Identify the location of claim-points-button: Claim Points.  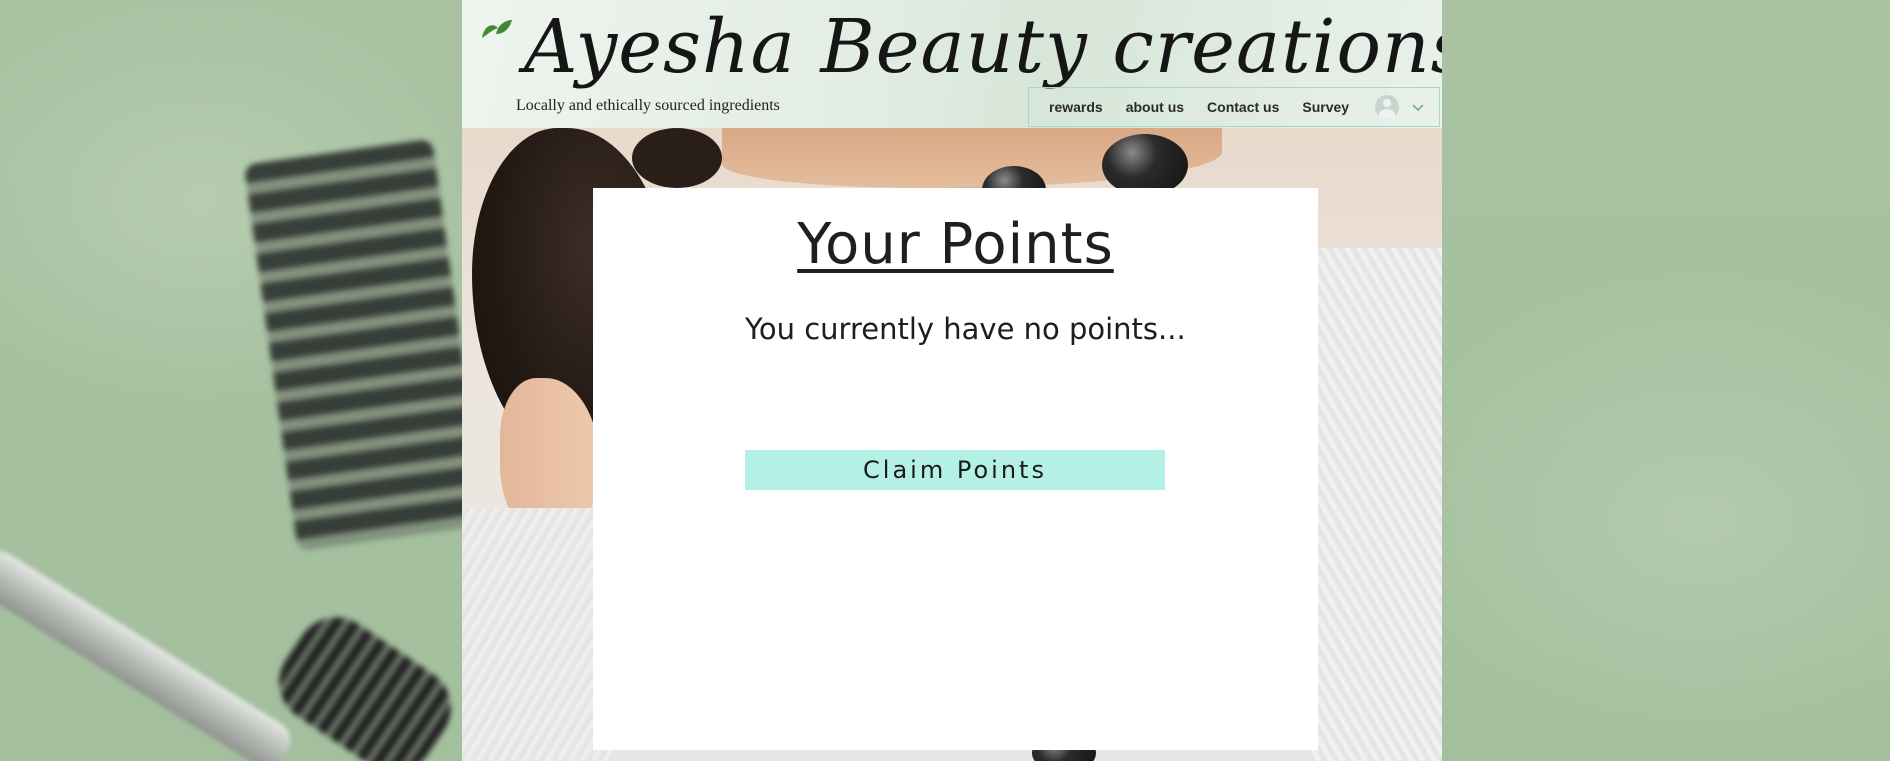
(955, 470).